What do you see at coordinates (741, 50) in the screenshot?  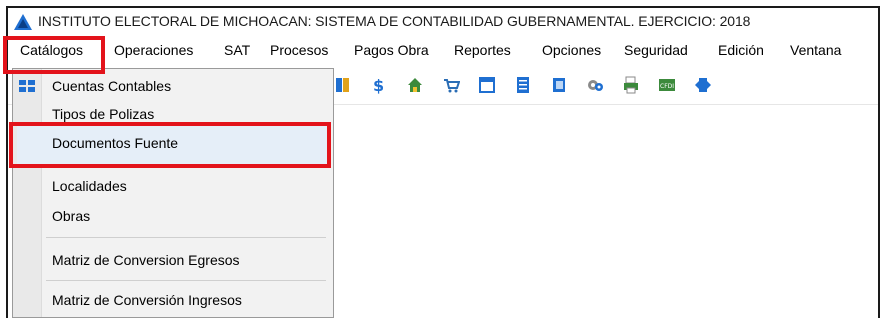 I see `menu-edicion: Edición` at bounding box center [741, 50].